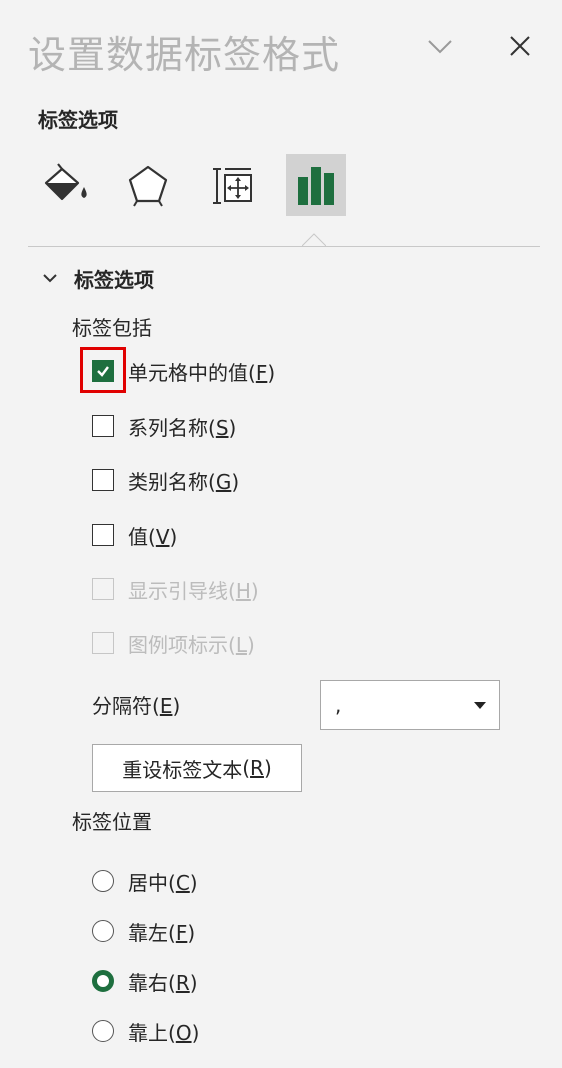  Describe the element at coordinates (112, 822) in the screenshot. I see `label-position-heading: 标签位置` at that location.